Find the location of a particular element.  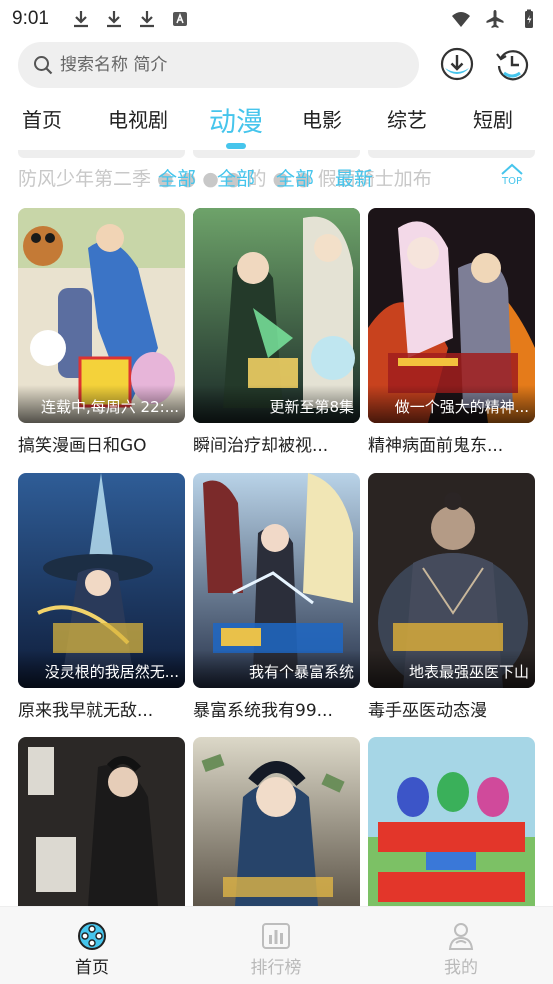

bottom-nav: 首页 排行榜 我的 is located at coordinates (276, 945).